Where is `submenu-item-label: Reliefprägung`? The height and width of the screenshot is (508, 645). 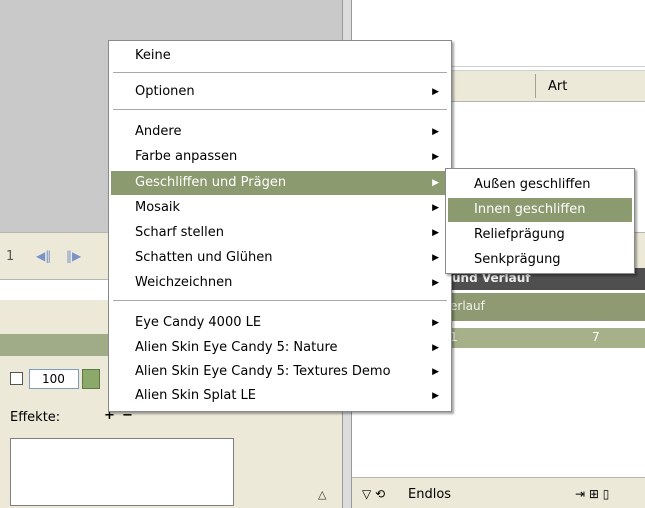 submenu-item-label: Reliefprägung is located at coordinates (519, 234).